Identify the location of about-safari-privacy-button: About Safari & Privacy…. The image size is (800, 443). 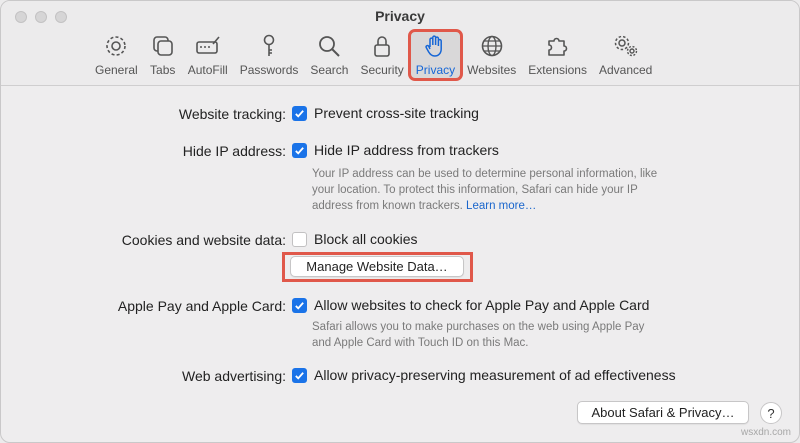
(663, 412).